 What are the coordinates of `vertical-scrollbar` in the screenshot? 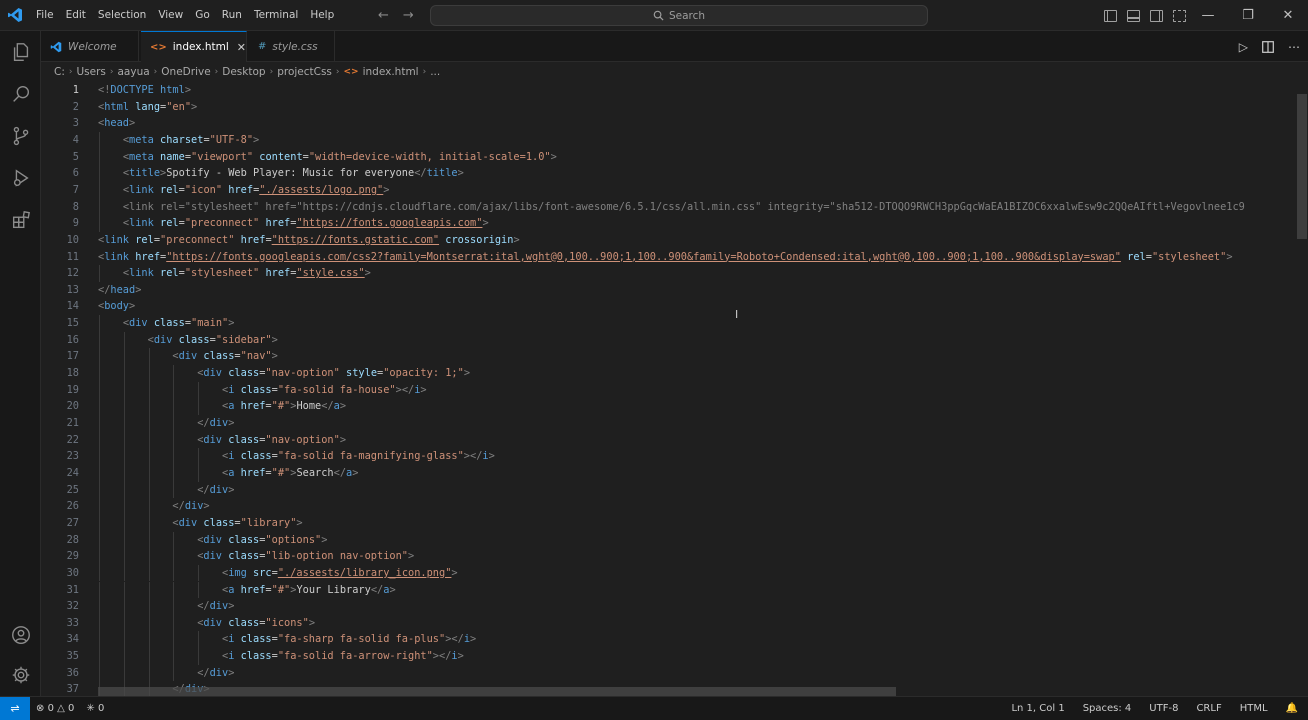 It's located at (1302, 389).